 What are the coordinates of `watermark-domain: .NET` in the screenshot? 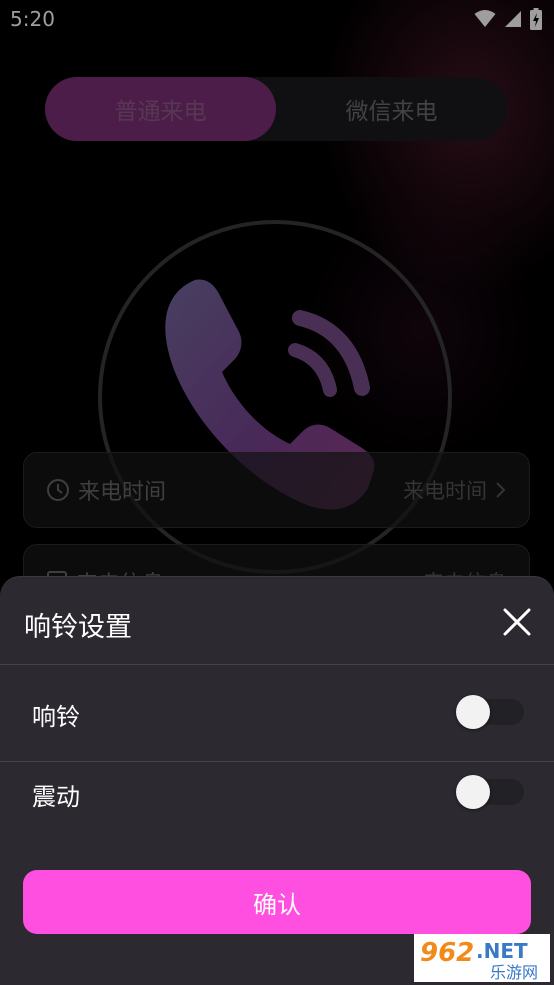 It's located at (502, 951).